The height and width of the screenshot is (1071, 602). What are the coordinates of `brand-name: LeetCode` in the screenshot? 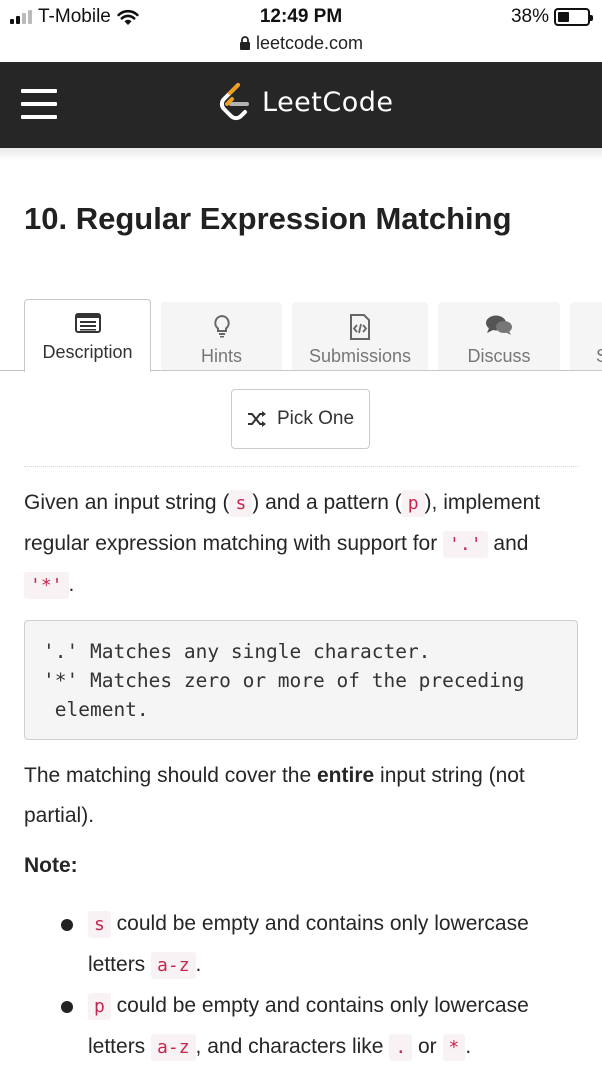 It's located at (328, 102).